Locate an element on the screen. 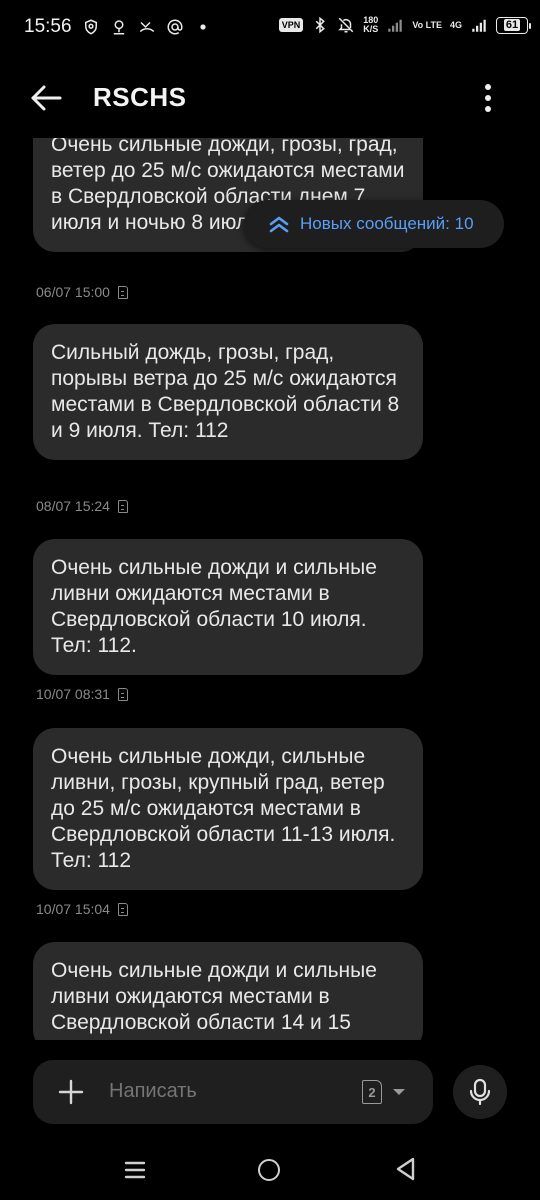  sim-selector: 2 is located at coordinates (384, 1092).